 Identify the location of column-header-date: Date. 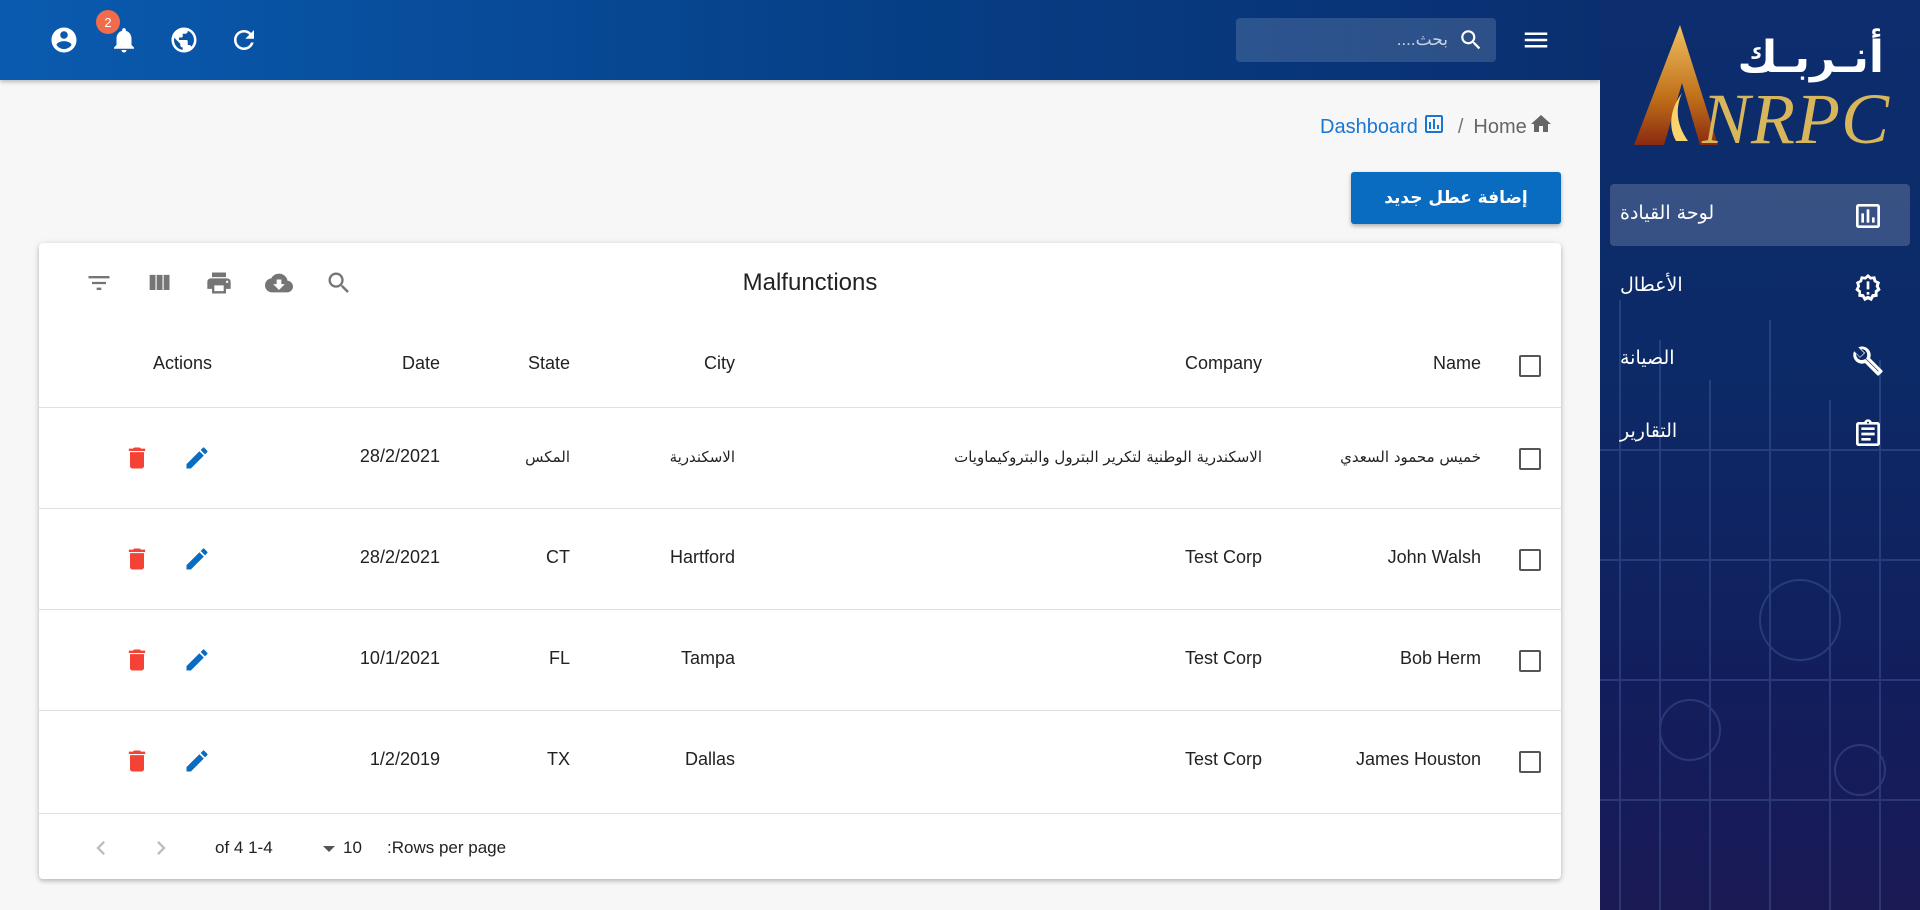
(421, 363).